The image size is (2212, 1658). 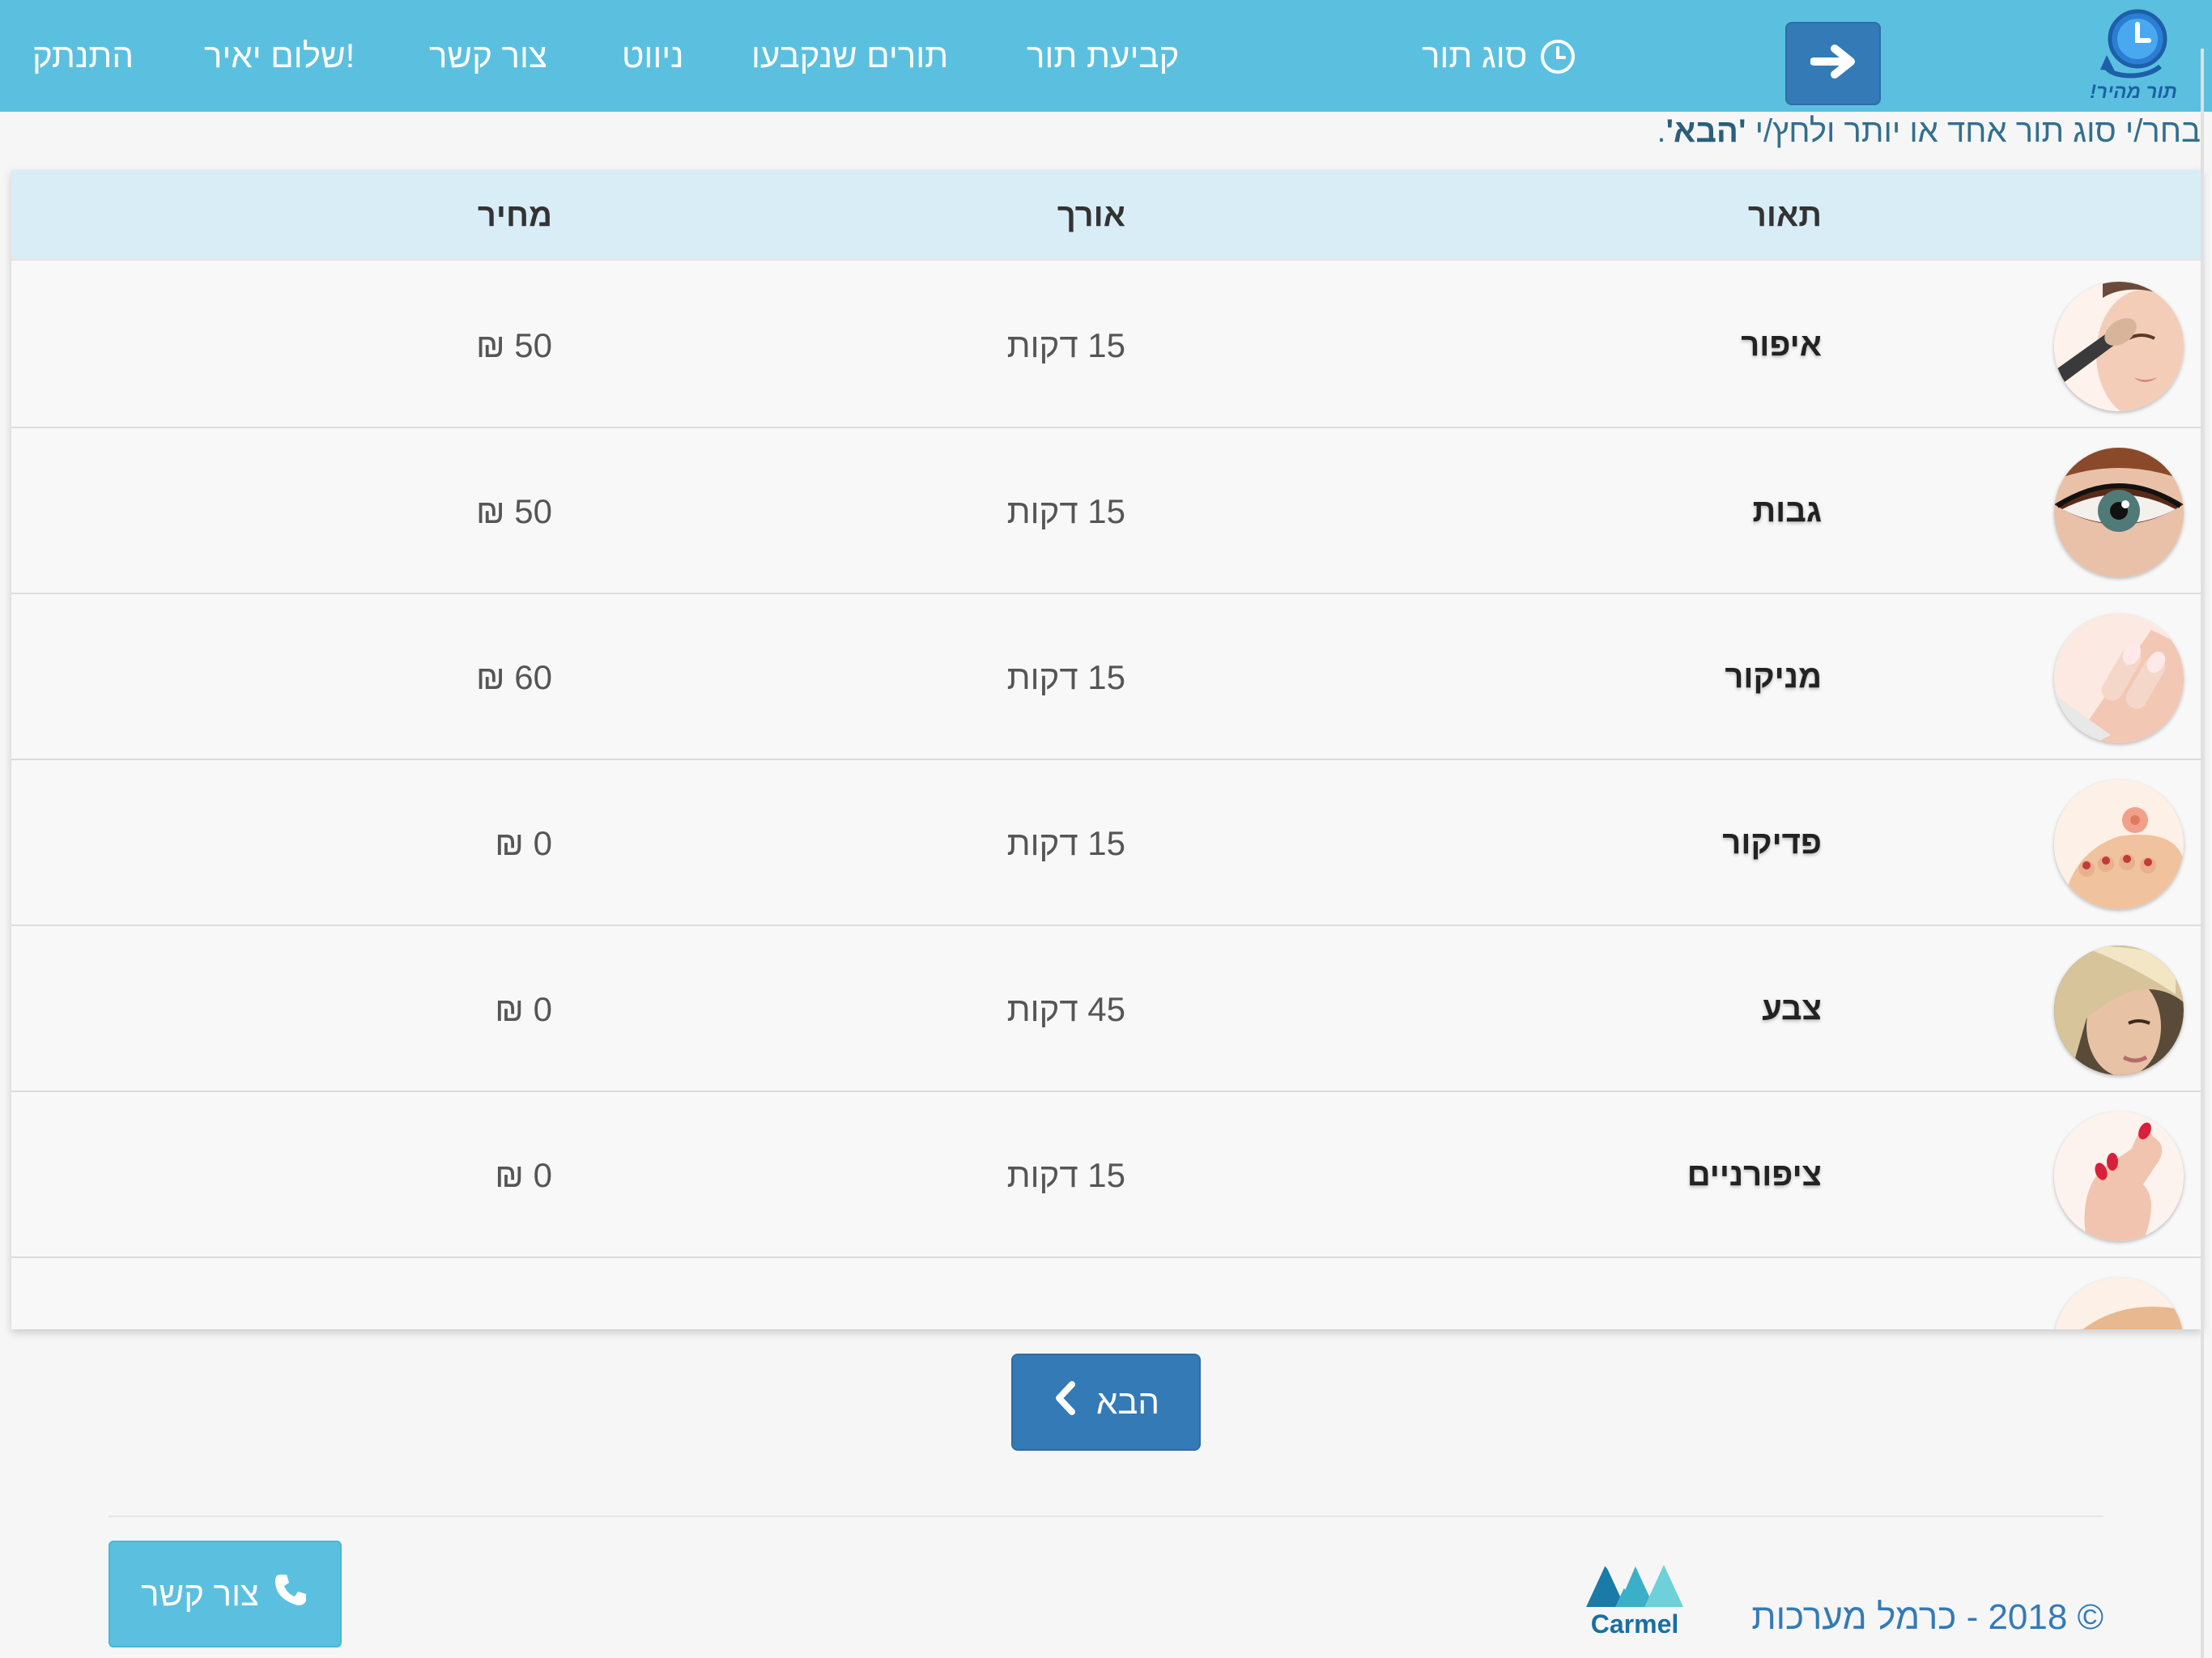 I want to click on instruction-text: בחר/י סוג תור אחד או יותר ולחץ/י 'הבא'., so click(x=1929, y=131).